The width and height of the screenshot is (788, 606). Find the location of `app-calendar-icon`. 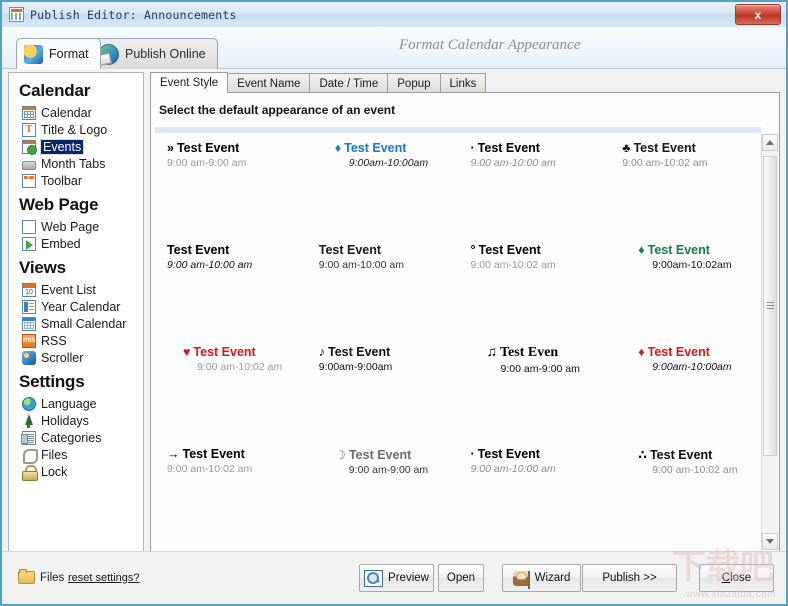

app-calendar-icon is located at coordinates (16, 14).